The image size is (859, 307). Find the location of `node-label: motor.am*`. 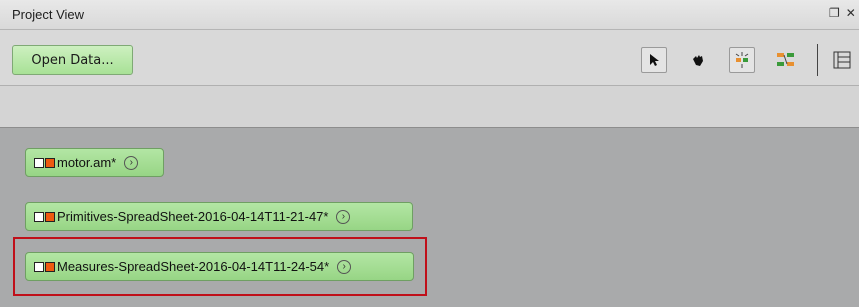

node-label: motor.am* is located at coordinates (87, 162).